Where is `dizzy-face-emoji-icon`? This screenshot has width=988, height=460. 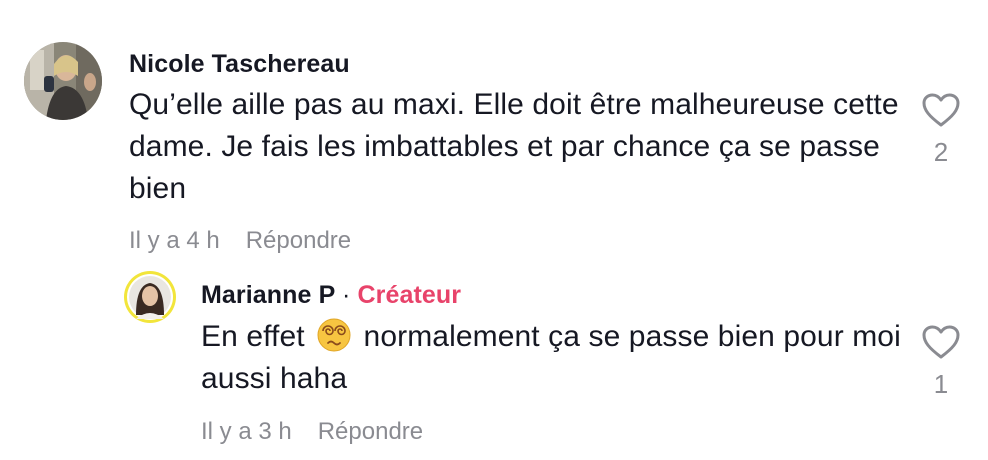 dizzy-face-emoji-icon is located at coordinates (334, 335).